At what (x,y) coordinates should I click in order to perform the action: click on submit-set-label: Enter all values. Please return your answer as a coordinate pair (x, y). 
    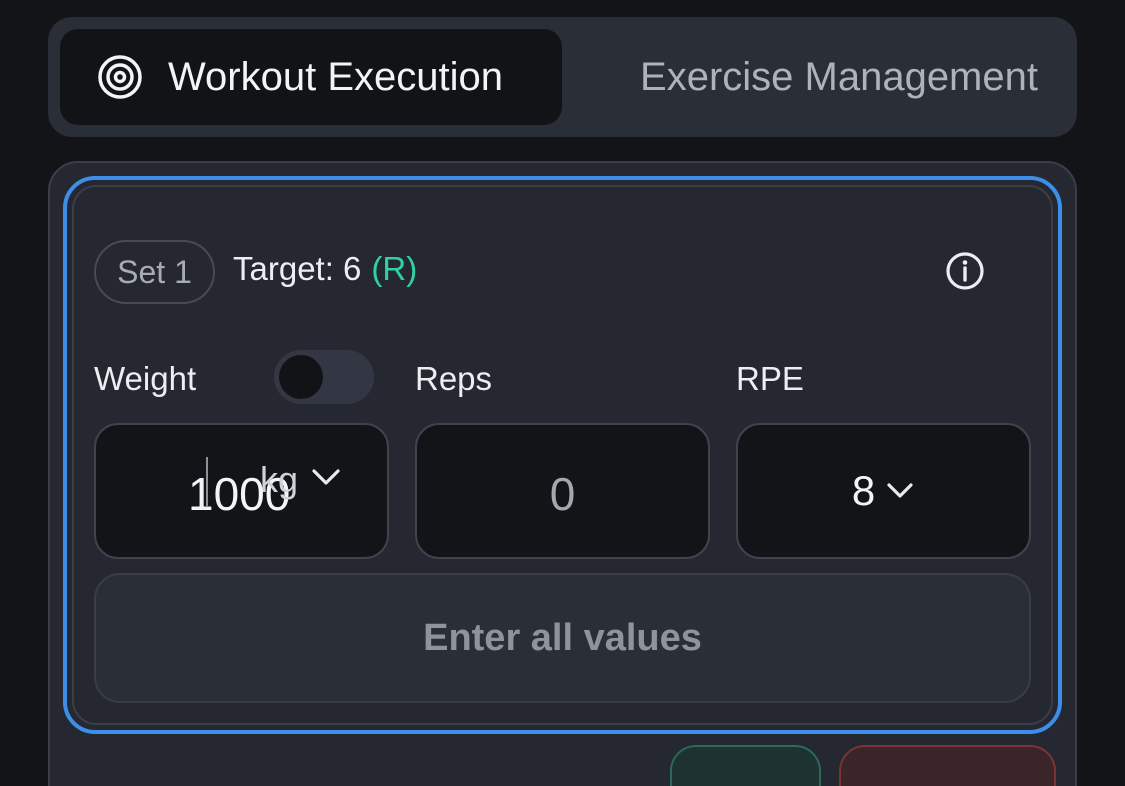
    Looking at the image, I should click on (562, 637).